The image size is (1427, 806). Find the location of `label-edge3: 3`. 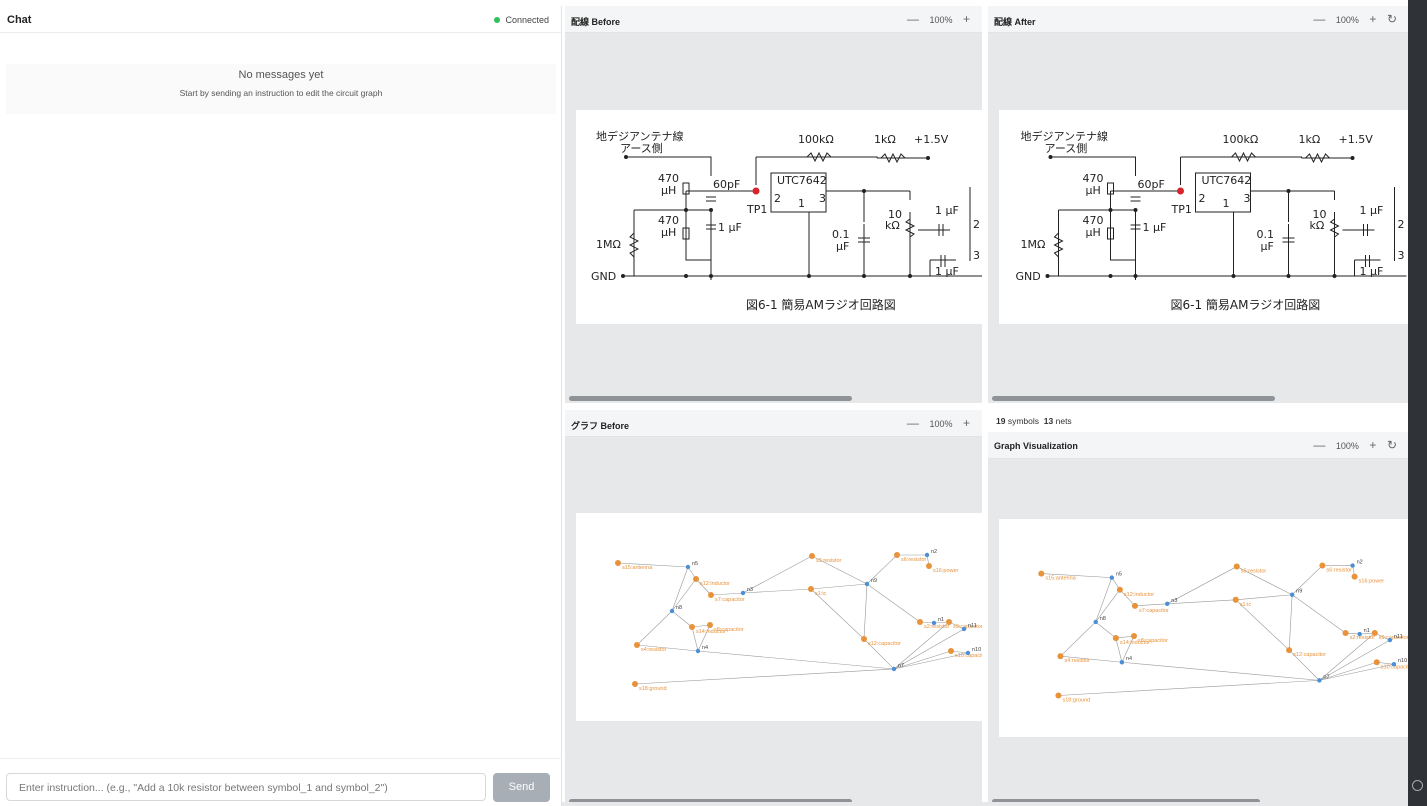

label-edge3: 3 is located at coordinates (976, 255).